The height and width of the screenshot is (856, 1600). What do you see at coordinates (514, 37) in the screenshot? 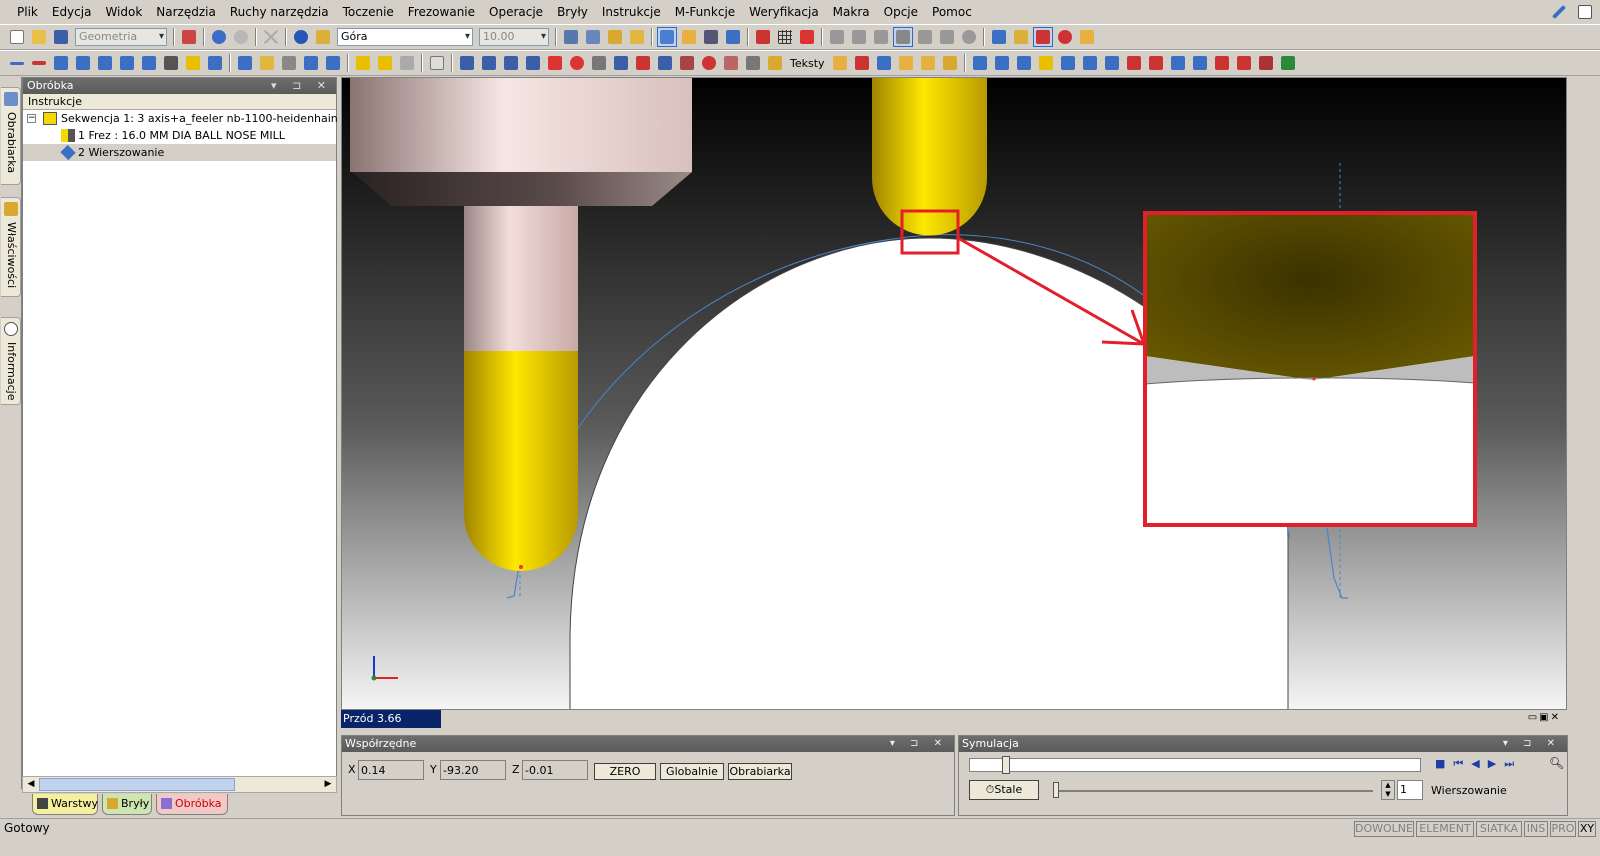
I see `value-combo: 10.00` at bounding box center [514, 37].